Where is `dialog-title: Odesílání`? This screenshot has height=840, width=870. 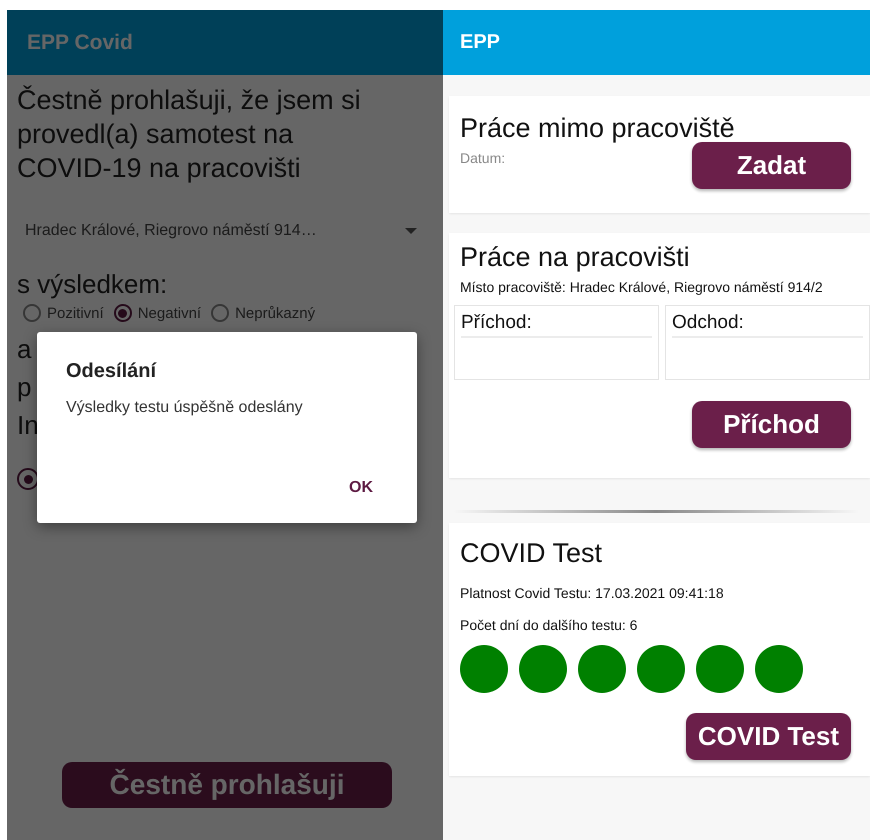 dialog-title: Odesílání is located at coordinates (111, 371).